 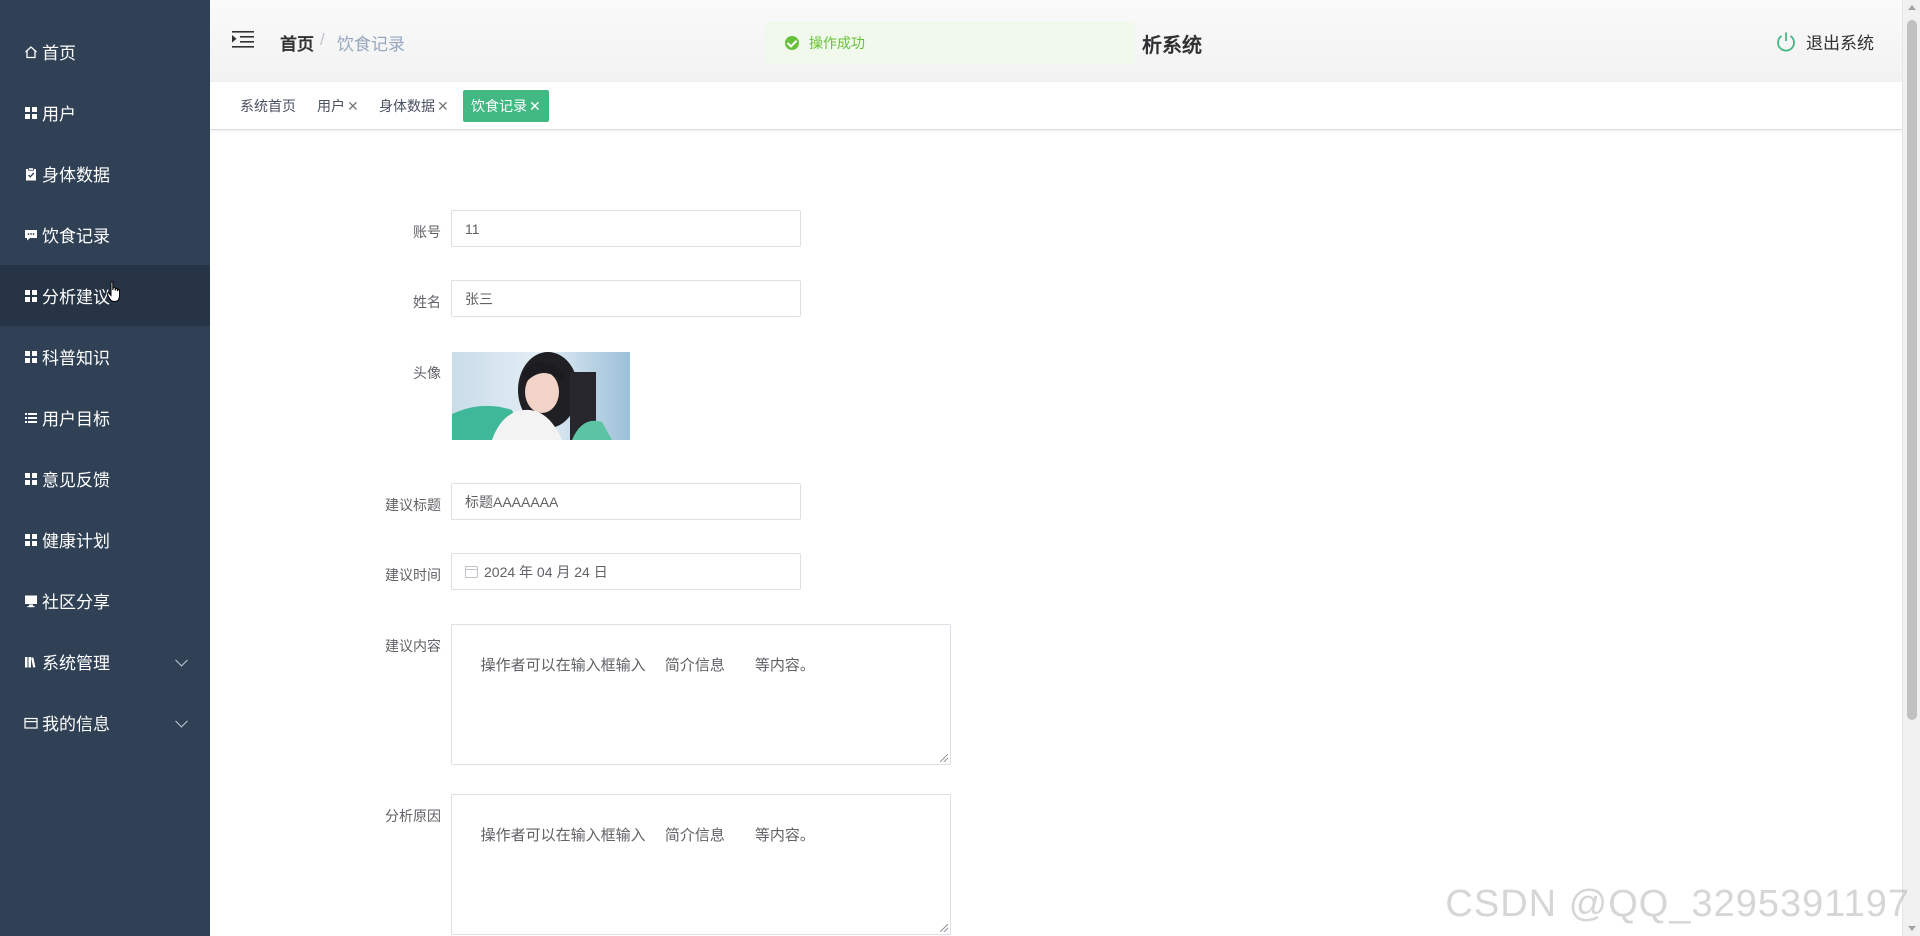 I want to click on card-icon, so click(x=31, y=723).